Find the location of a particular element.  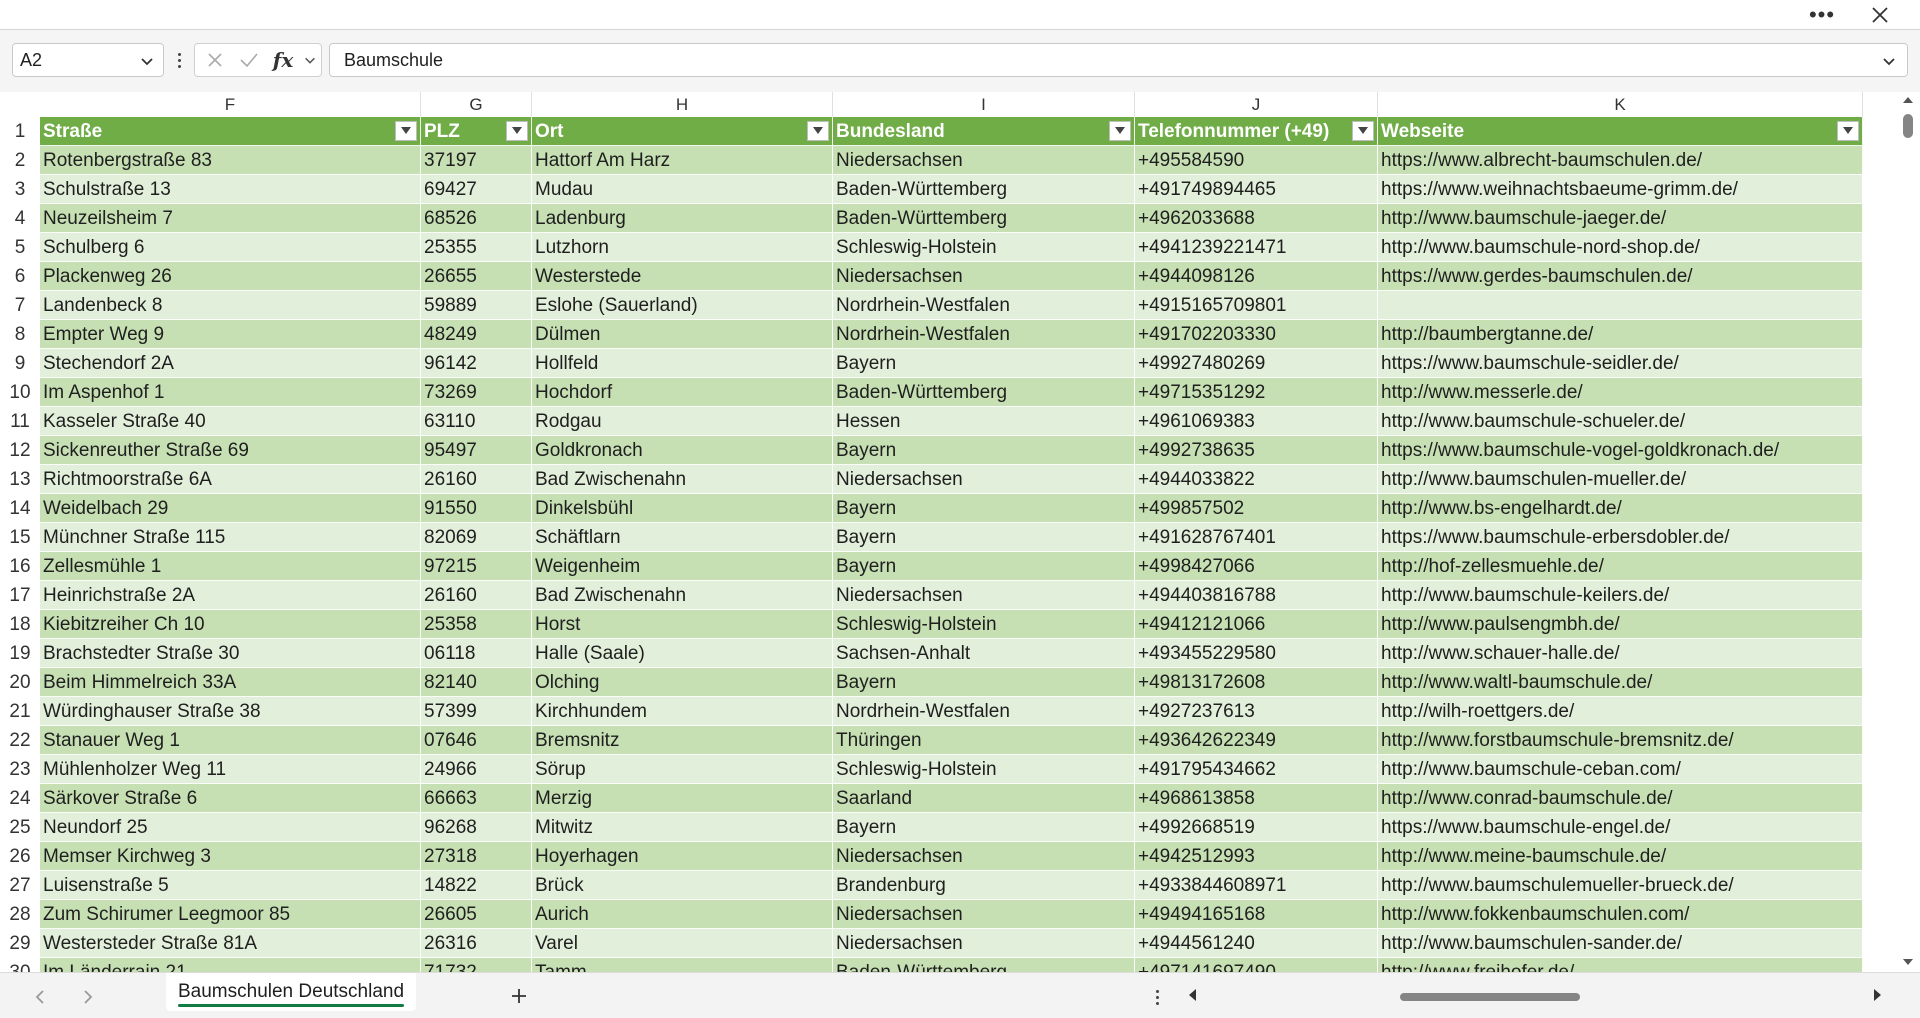

table-cell: http://www.conrad-baumschule.de/ is located at coordinates (1620, 798).